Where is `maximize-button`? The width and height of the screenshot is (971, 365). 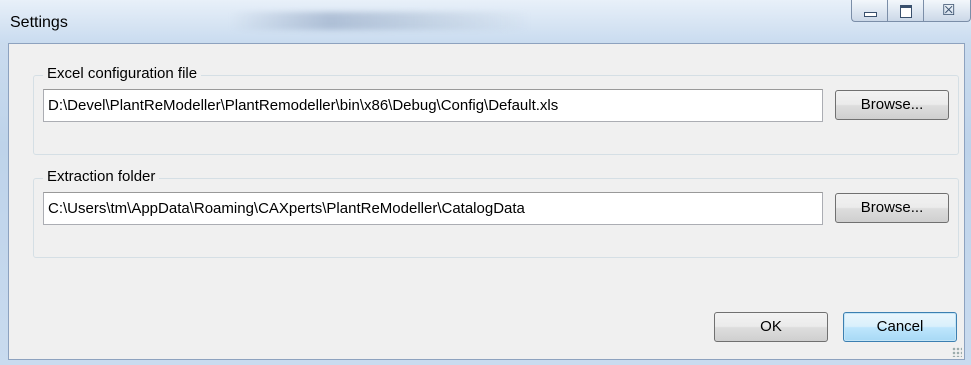 maximize-button is located at coordinates (905, 11).